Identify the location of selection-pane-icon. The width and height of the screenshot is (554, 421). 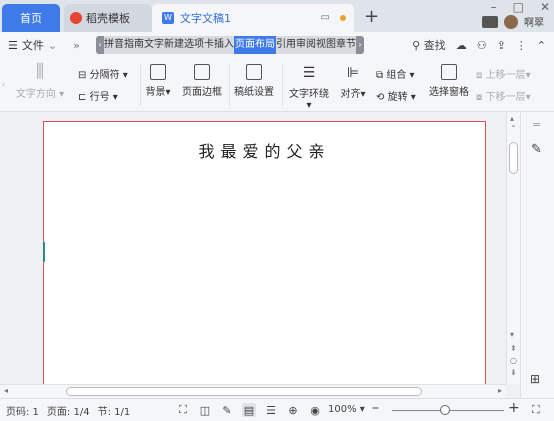
(449, 72).